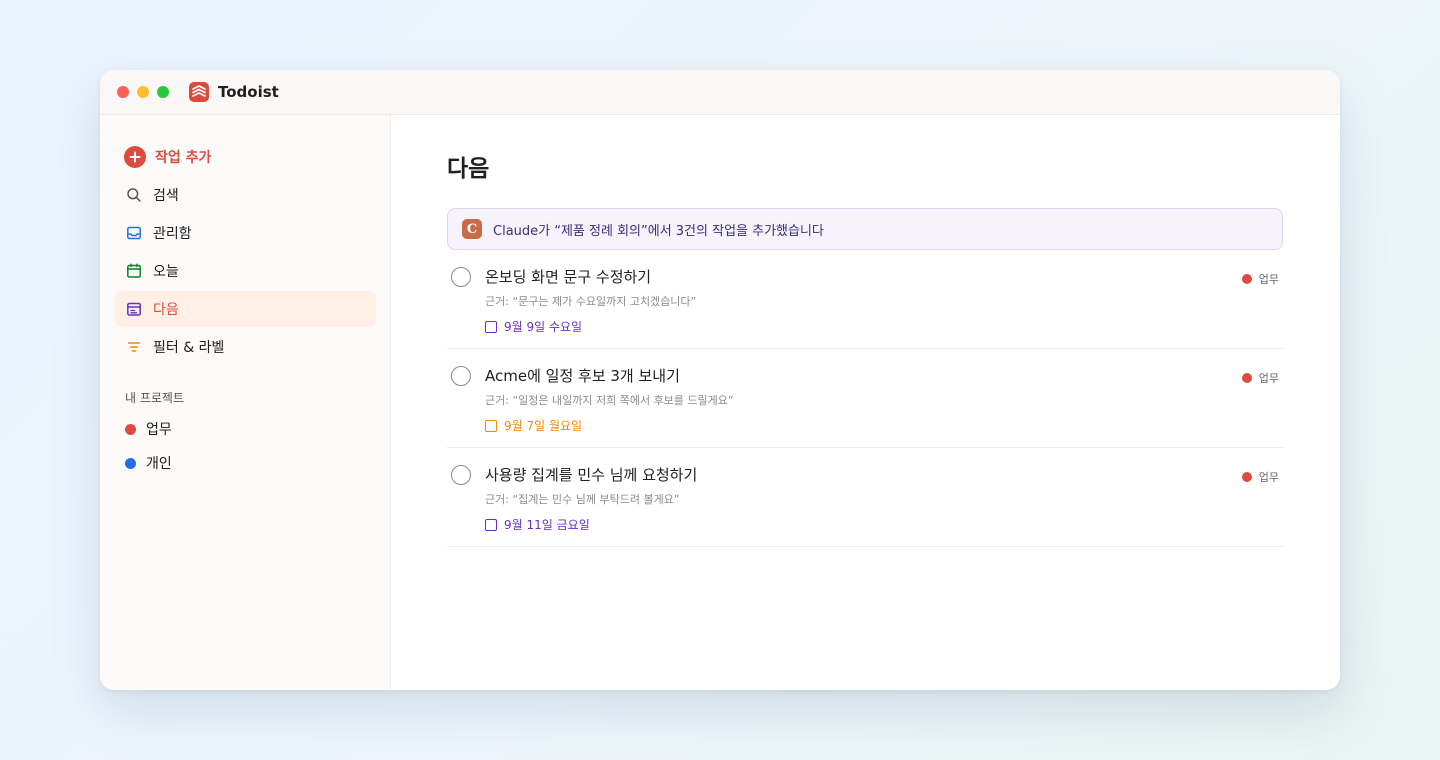  What do you see at coordinates (134, 195) in the screenshot?
I see `search-icon` at bounding box center [134, 195].